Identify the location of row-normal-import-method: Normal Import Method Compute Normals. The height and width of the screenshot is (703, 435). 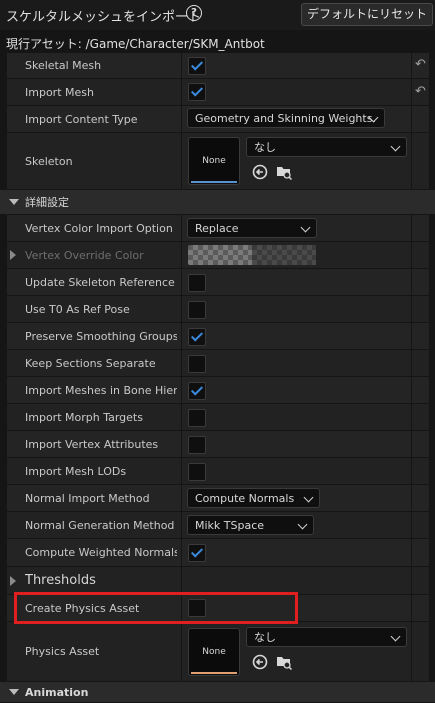
(218, 498).